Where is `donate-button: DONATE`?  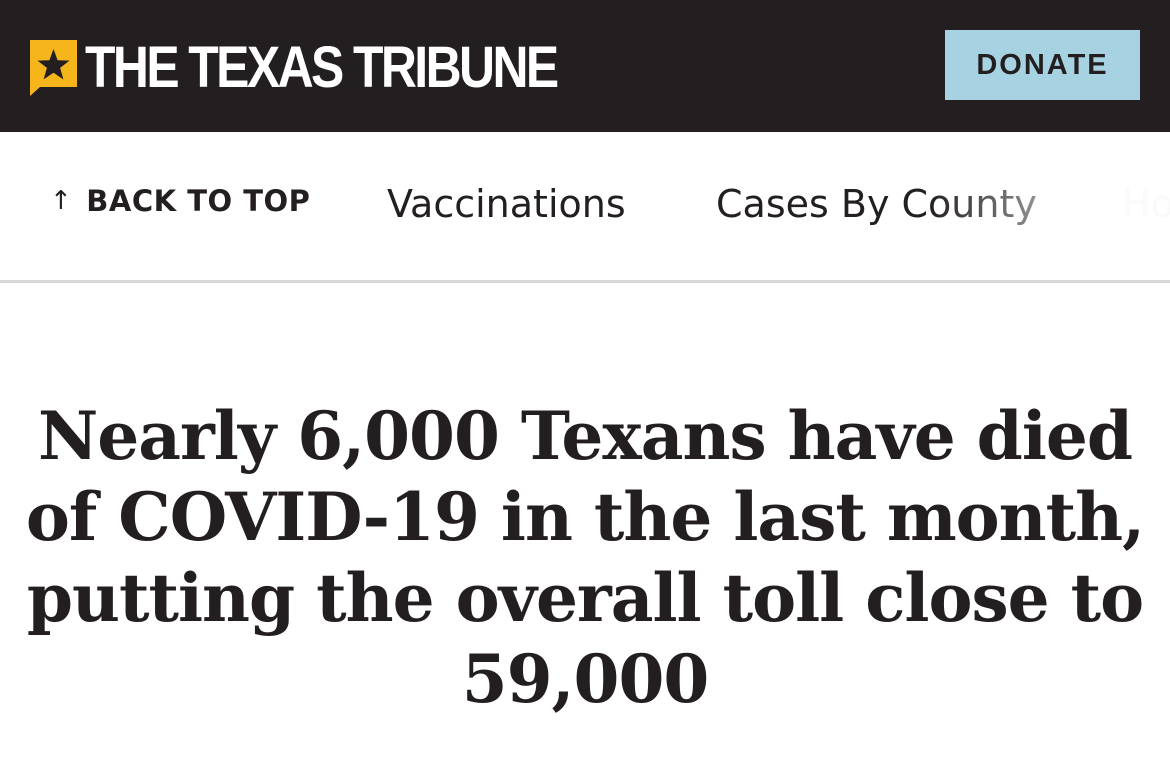 donate-button: DONATE is located at coordinates (1042, 65).